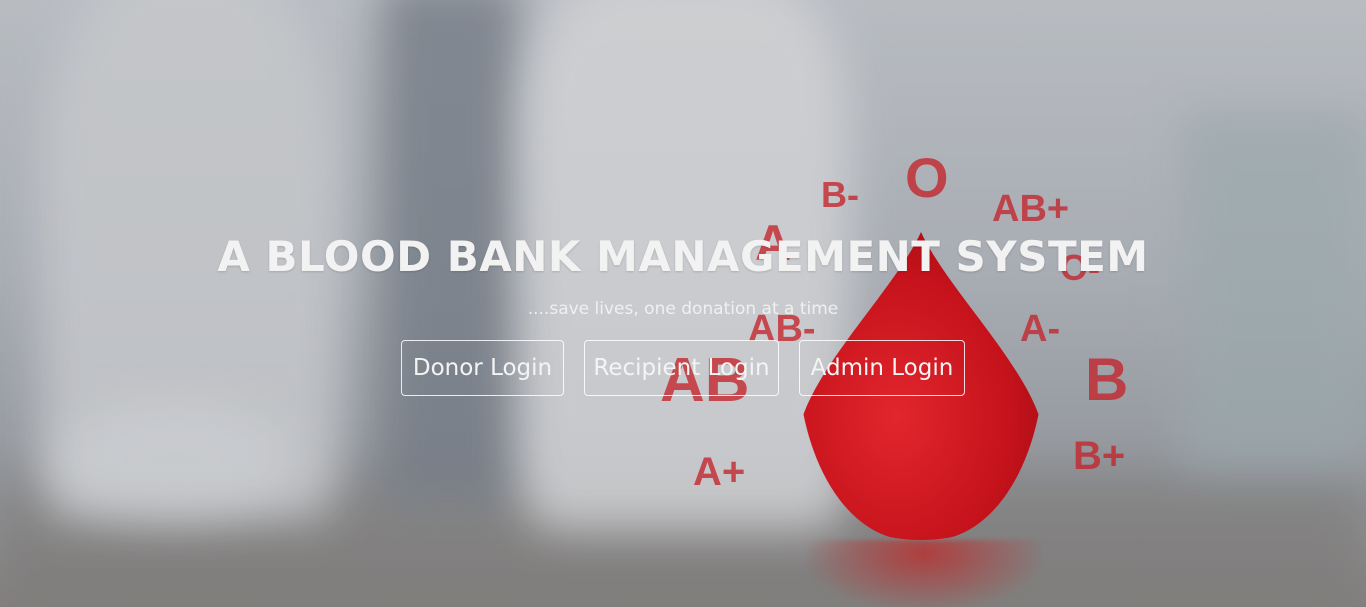  What do you see at coordinates (482, 368) in the screenshot?
I see `donor-login-button: Donor Login` at bounding box center [482, 368].